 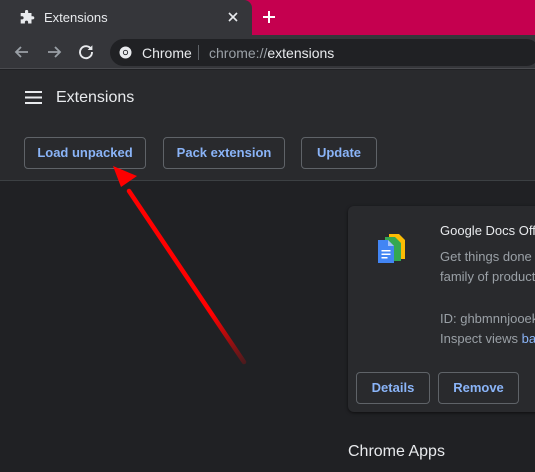 What do you see at coordinates (125, 52) in the screenshot?
I see `chrome-logo-icon` at bounding box center [125, 52].